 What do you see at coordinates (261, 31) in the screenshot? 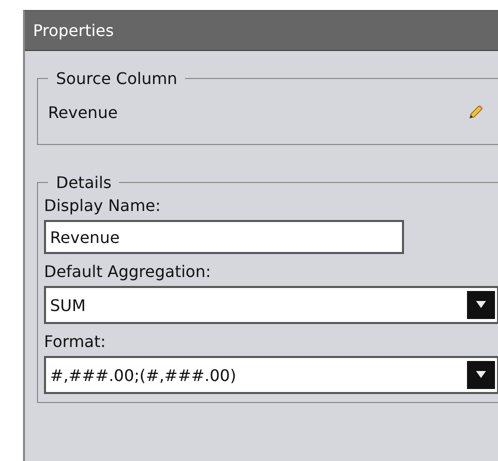
I see `panel-title: Properties` at bounding box center [261, 31].